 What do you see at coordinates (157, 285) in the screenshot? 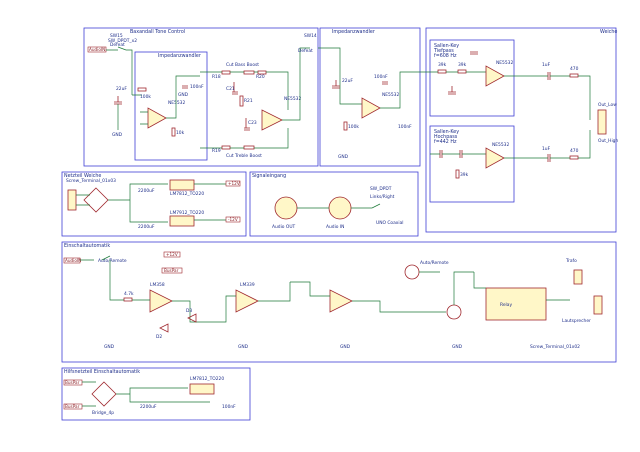
I see `lm358-label: LM358` at bounding box center [157, 285].